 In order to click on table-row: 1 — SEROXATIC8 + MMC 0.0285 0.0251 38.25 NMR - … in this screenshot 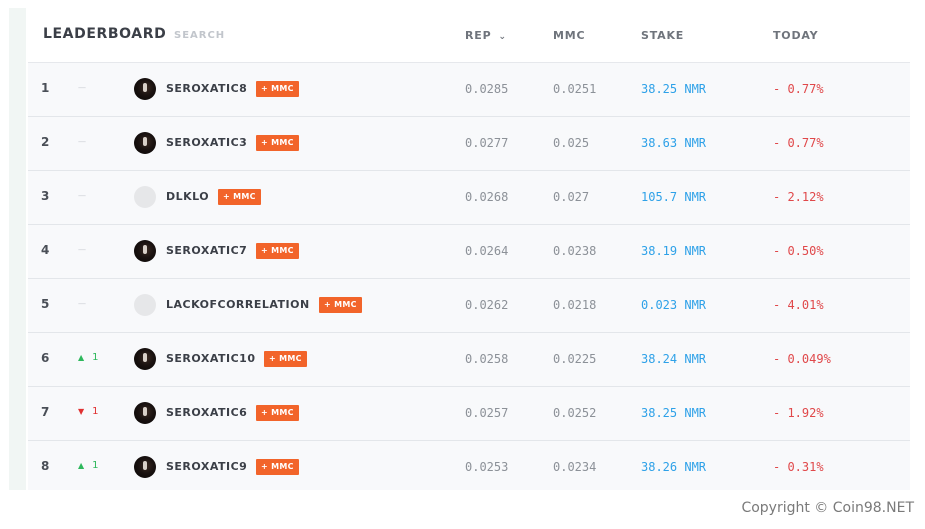, I will do `click(469, 90)`.